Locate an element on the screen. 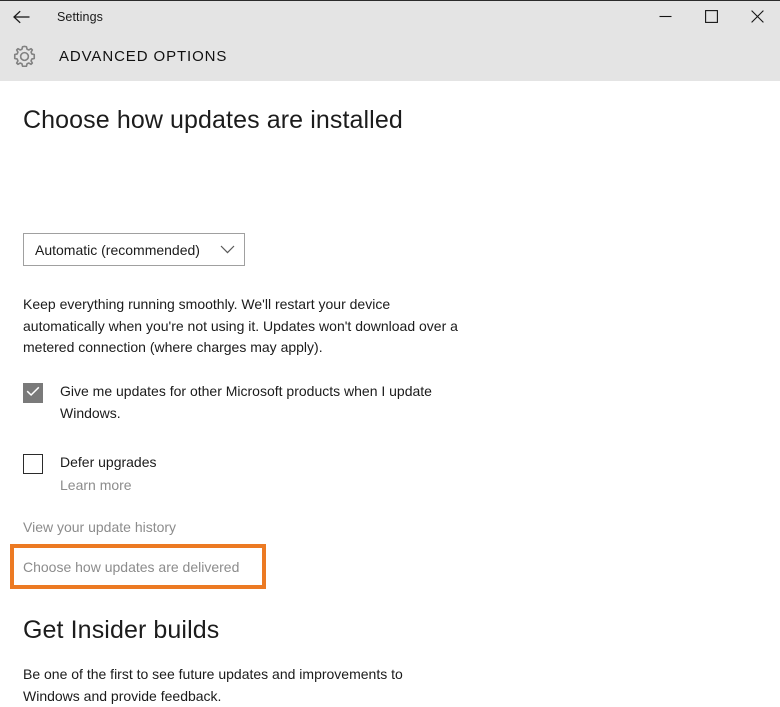  back-button is located at coordinates (22, 16).